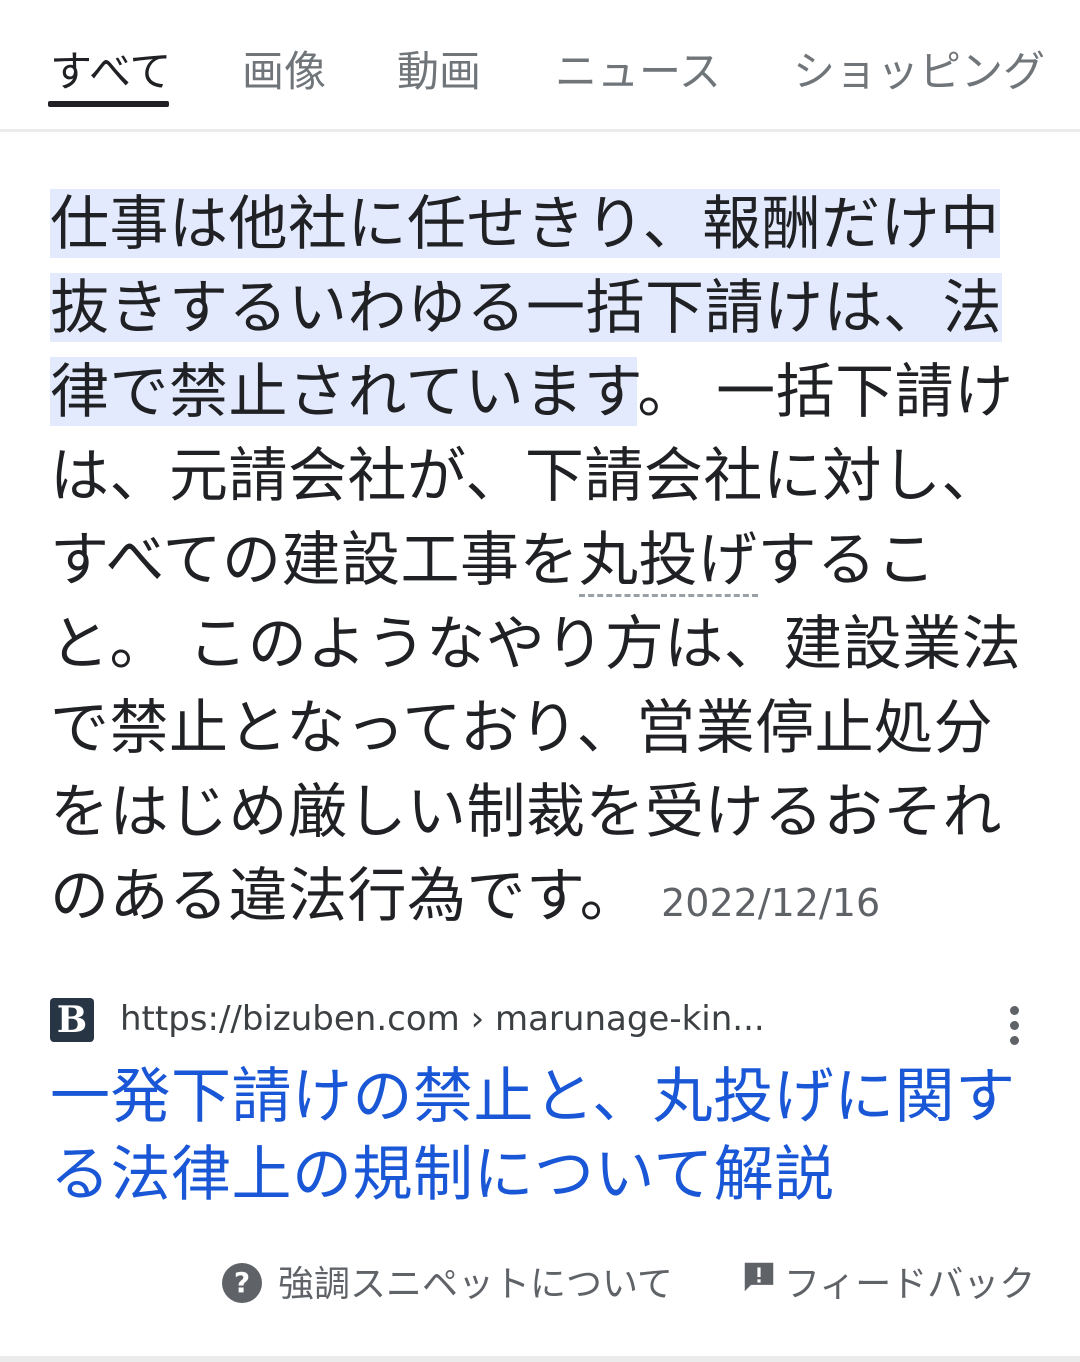 The height and width of the screenshot is (1362, 1080). What do you see at coordinates (668, 561) in the screenshot?
I see `snippet-term-link: 丸投げ` at bounding box center [668, 561].